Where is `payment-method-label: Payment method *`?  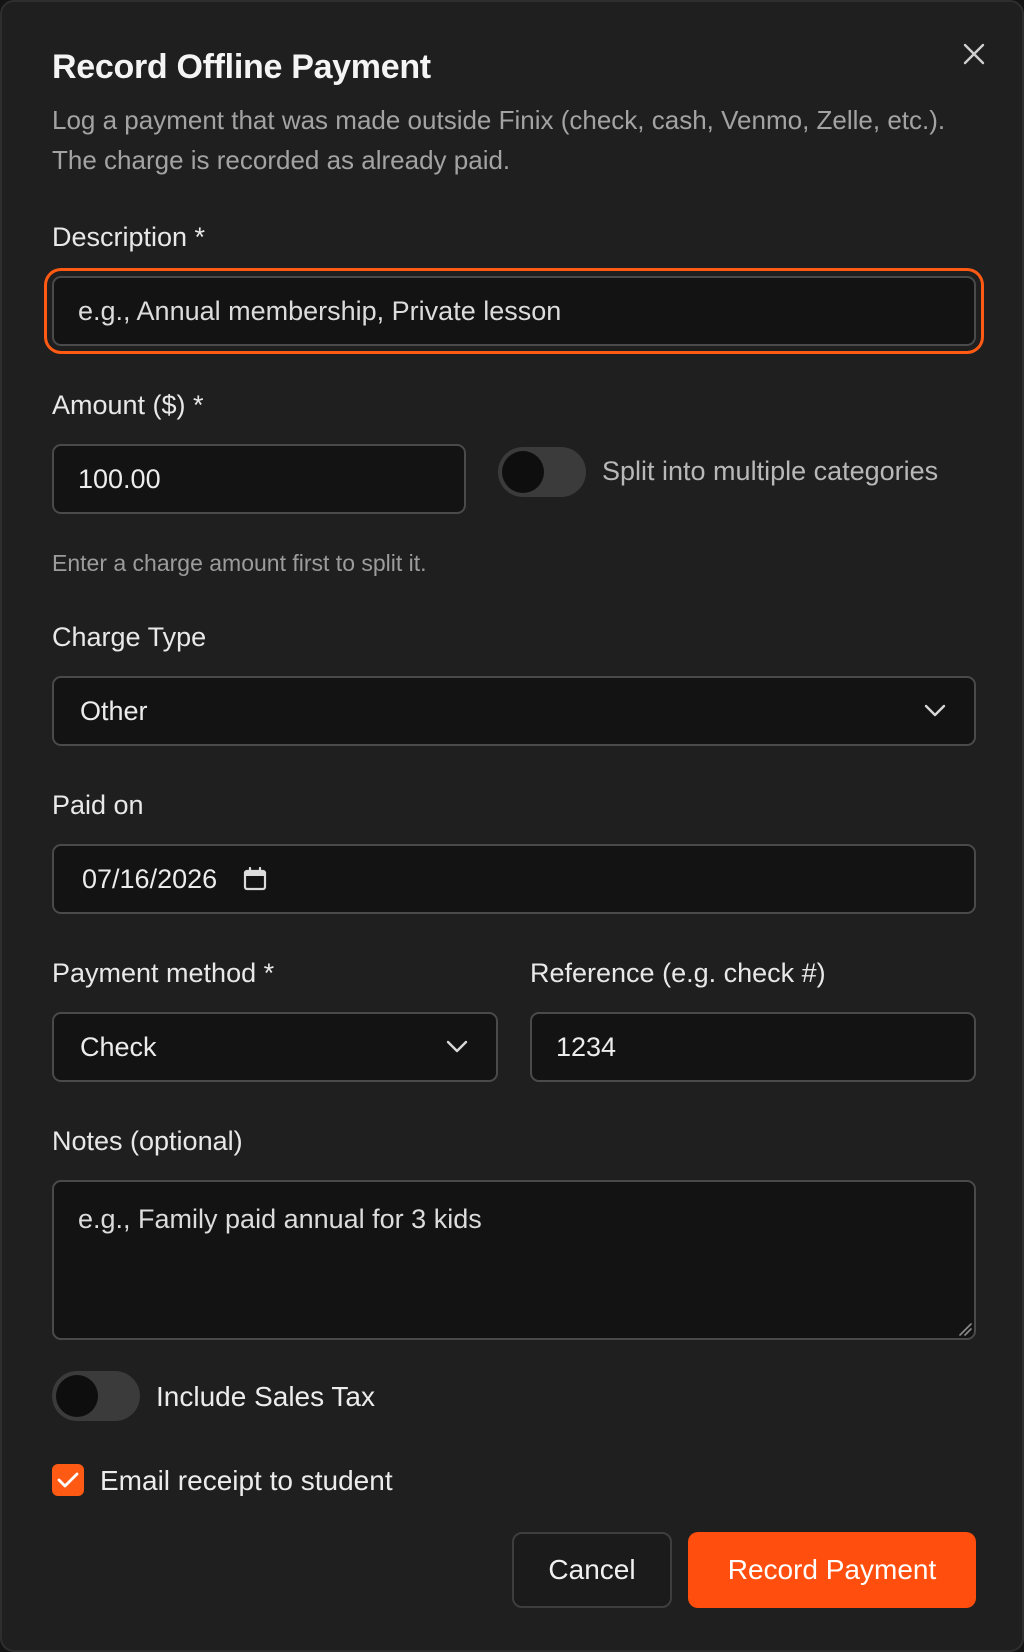 payment-method-label: Payment method * is located at coordinates (163, 973).